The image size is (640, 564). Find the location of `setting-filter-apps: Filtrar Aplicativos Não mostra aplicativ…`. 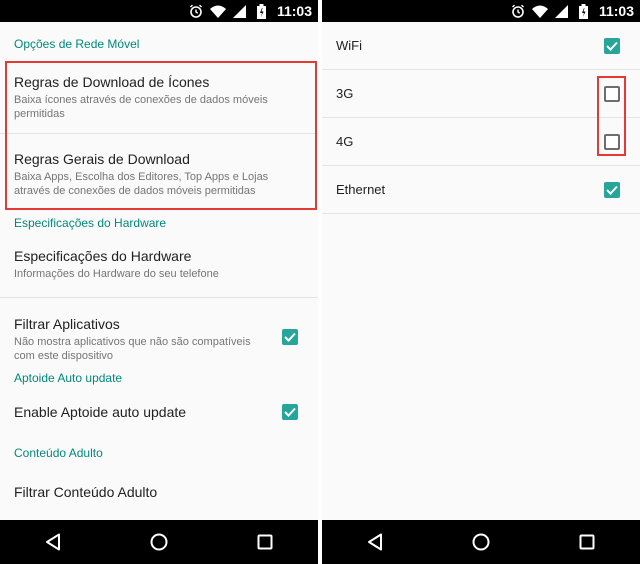

setting-filter-apps: Filtrar Aplicativos Não mostra aplicativ… is located at coordinates (159, 332).